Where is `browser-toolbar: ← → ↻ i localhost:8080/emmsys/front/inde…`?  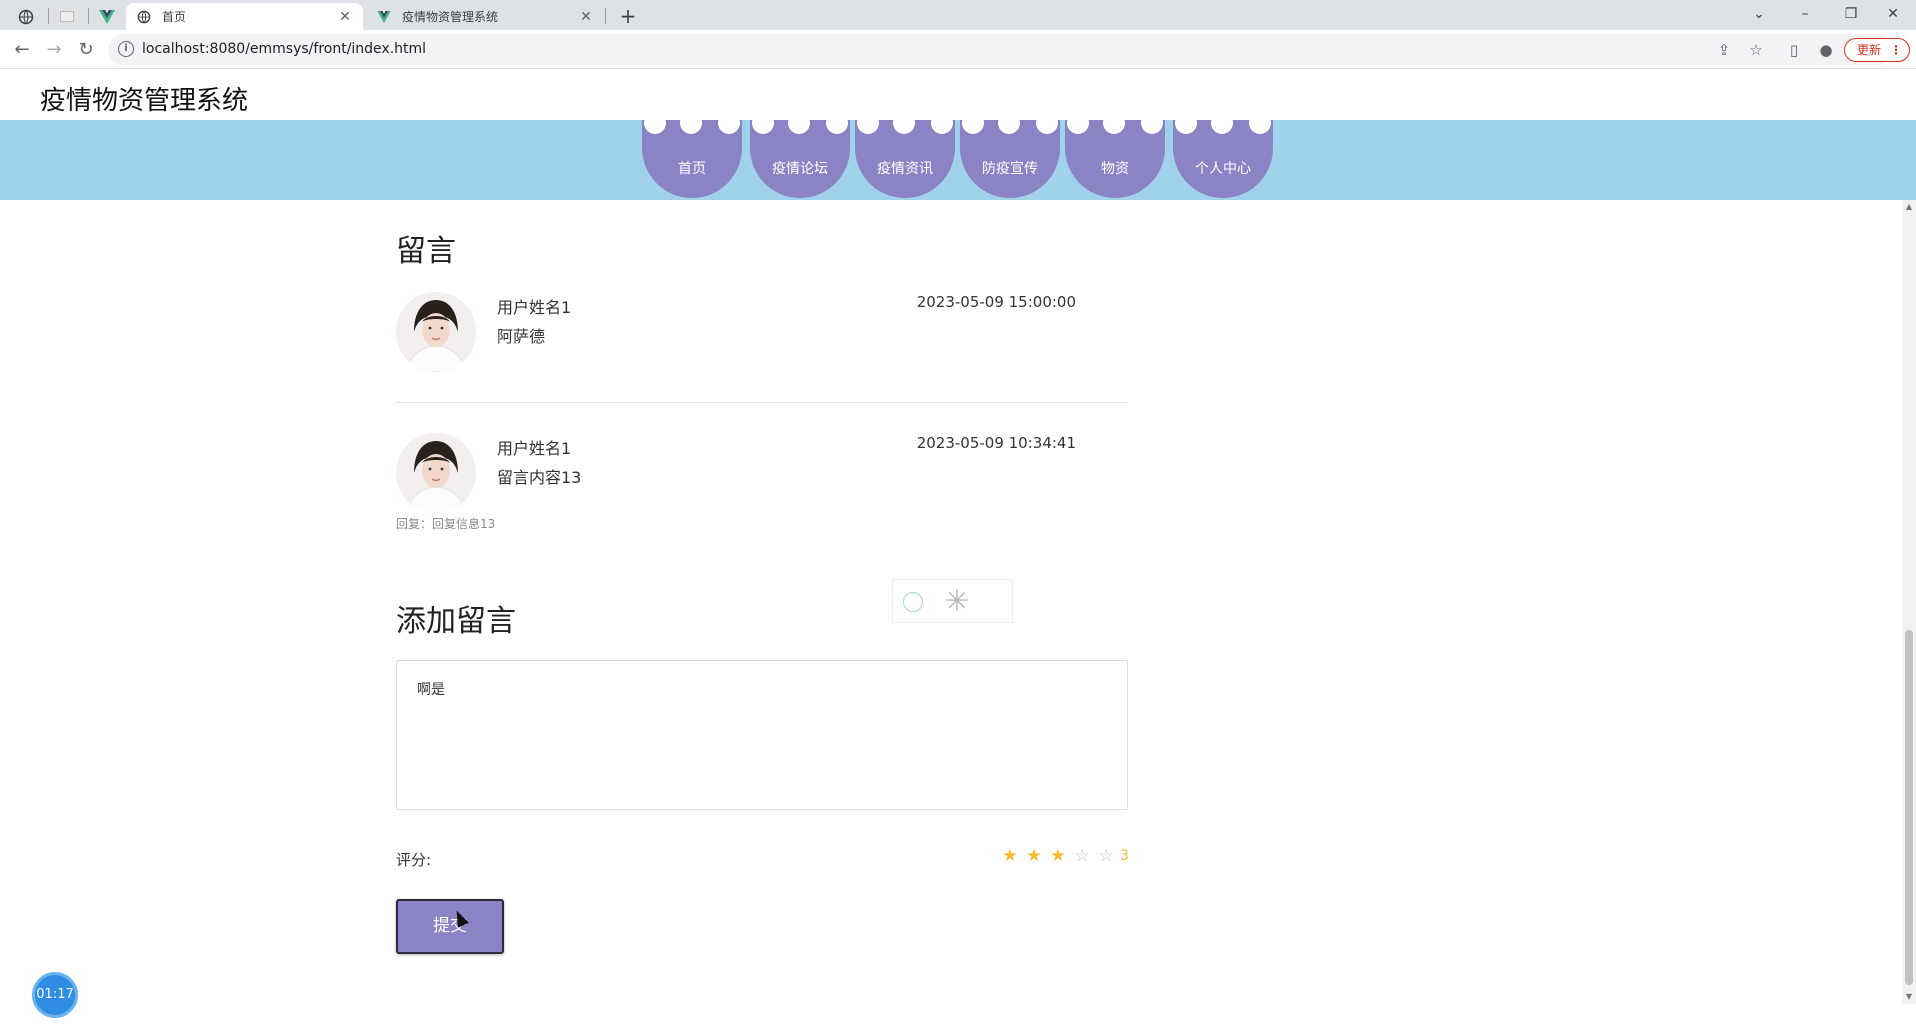 browser-toolbar: ← → ↻ i localhost:8080/emmsys/front/inde… is located at coordinates (958, 49).